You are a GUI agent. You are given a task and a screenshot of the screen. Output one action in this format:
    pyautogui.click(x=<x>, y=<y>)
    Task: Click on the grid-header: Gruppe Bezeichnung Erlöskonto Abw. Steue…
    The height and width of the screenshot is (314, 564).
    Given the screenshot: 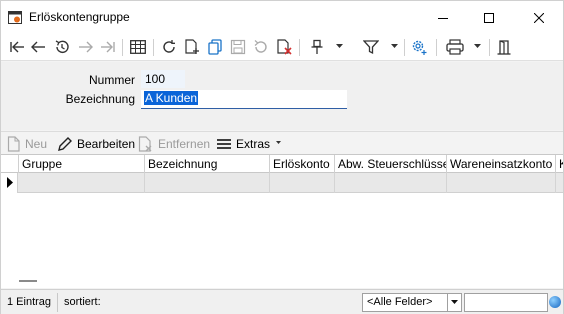 What is the action you would take?
    pyautogui.click(x=282, y=164)
    